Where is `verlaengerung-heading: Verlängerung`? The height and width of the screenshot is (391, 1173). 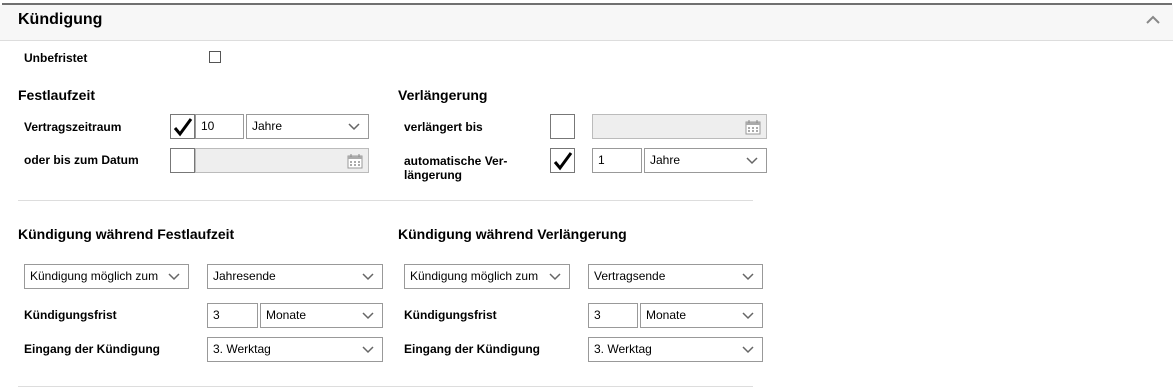 verlaengerung-heading: Verlängerung is located at coordinates (443, 95).